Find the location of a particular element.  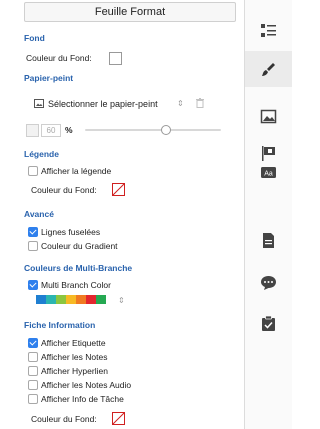

sidebar-item-format is located at coordinates (268, 30).